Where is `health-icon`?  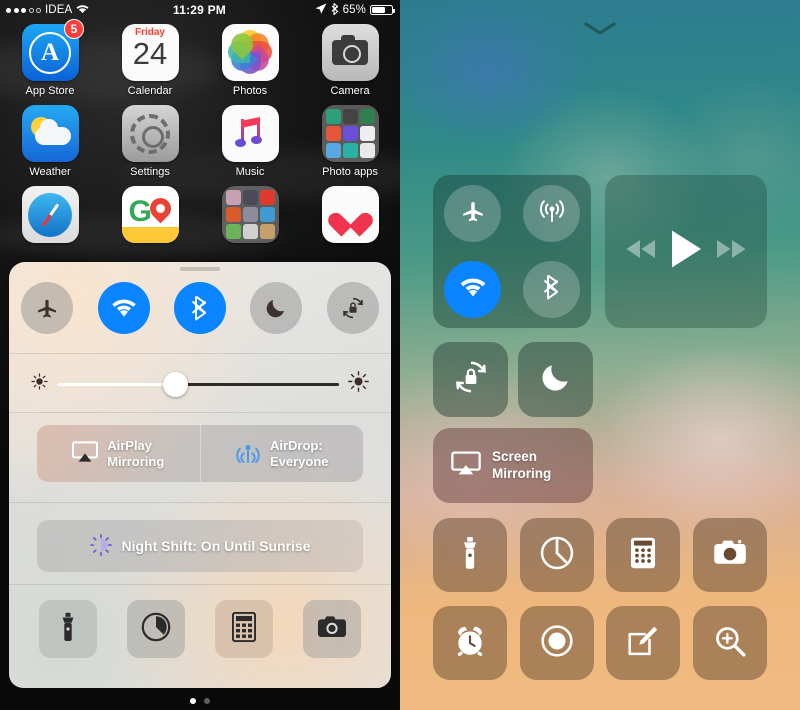 health-icon is located at coordinates (350, 214).